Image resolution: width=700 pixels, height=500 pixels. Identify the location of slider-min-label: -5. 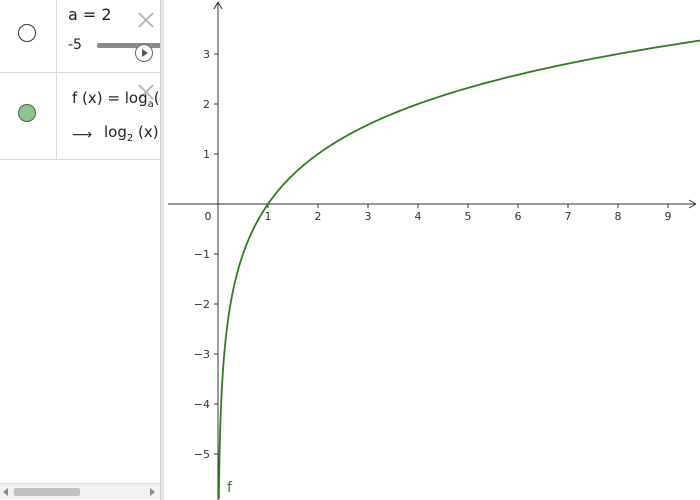
(75, 45).